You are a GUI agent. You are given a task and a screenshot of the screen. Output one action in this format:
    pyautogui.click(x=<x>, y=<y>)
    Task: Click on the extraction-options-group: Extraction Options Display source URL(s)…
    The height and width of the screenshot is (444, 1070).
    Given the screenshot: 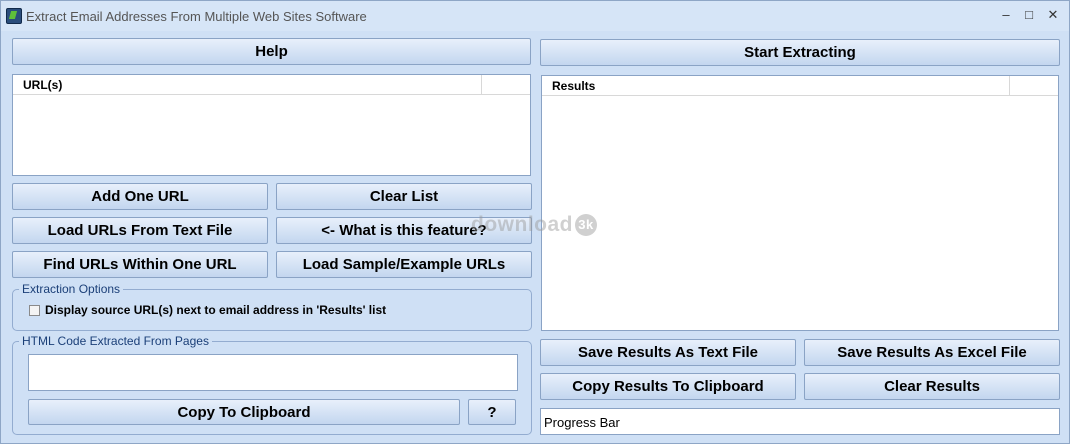 What is the action you would take?
    pyautogui.click(x=272, y=306)
    